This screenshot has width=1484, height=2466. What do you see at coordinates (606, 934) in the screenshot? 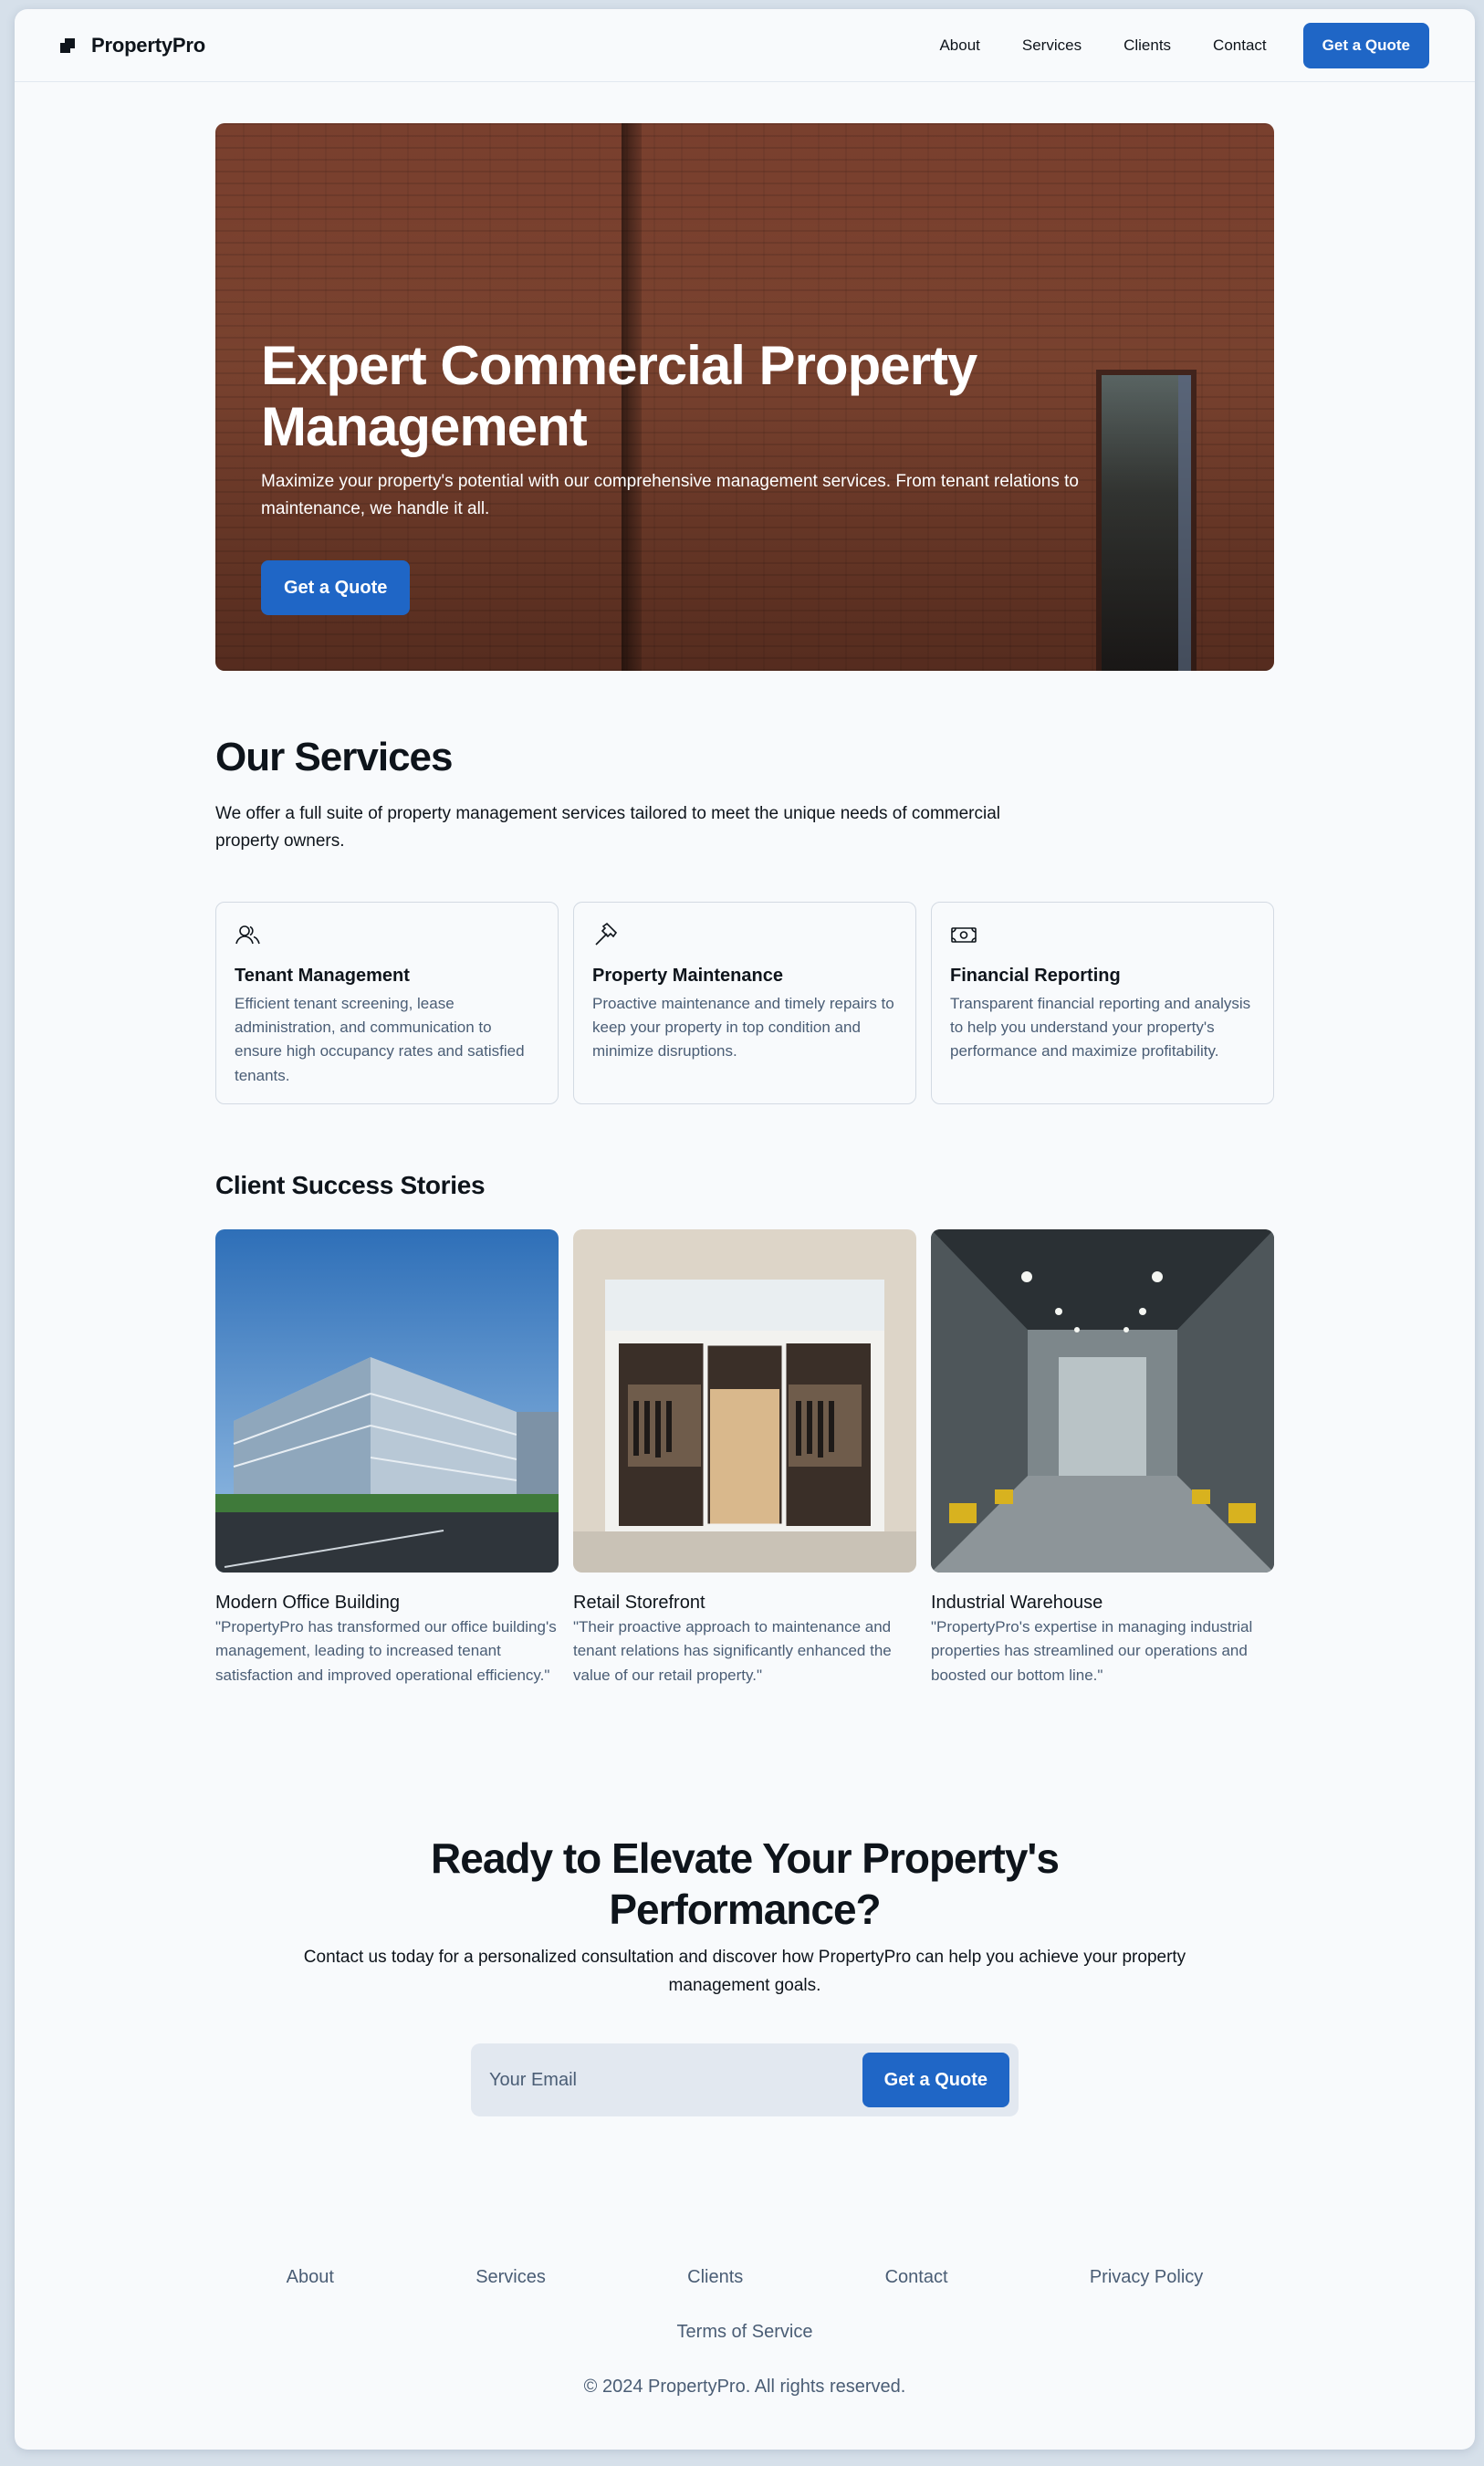
I see `hammer-icon` at bounding box center [606, 934].